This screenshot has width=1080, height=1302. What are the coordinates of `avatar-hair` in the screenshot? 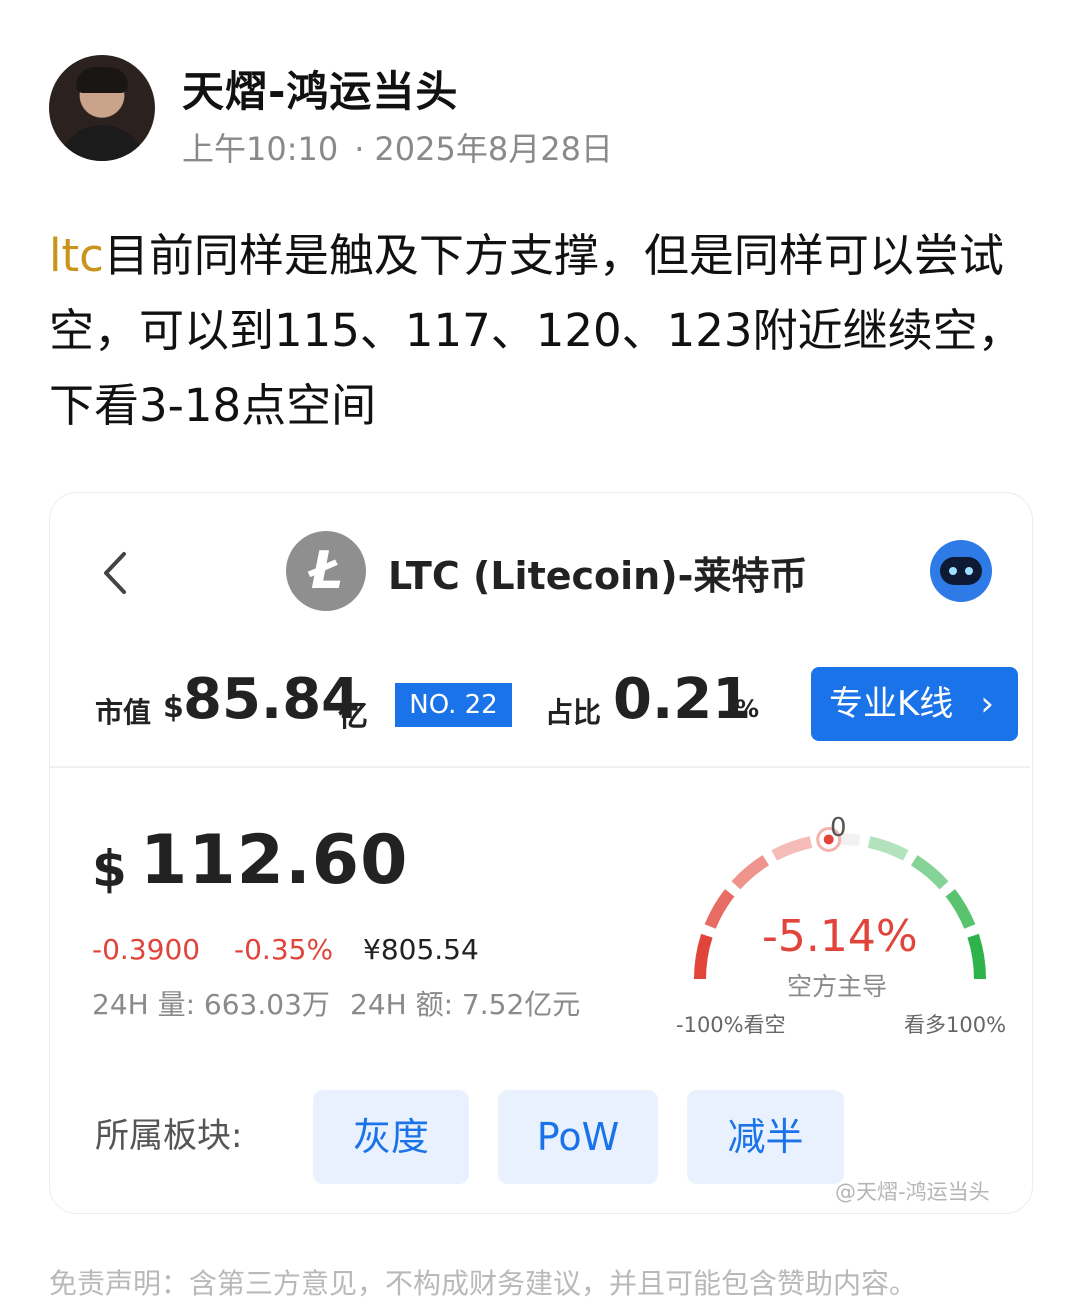 It's located at (102, 80).